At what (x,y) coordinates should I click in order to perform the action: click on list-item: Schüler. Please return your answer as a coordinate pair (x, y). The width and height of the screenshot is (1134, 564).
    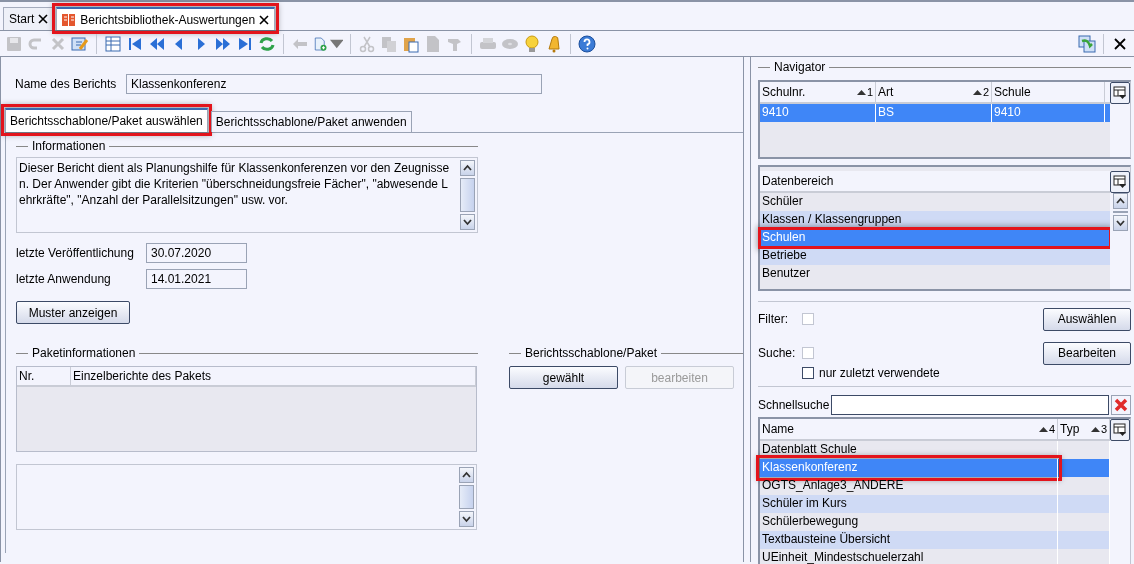
    Looking at the image, I should click on (935, 202).